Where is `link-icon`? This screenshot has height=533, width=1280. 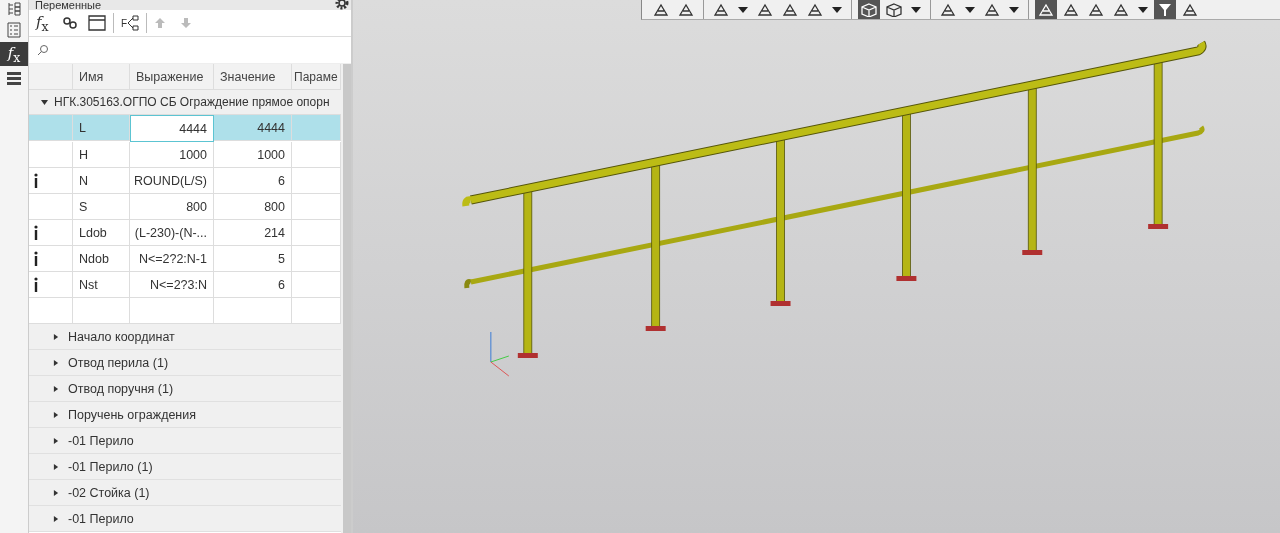 link-icon is located at coordinates (70, 23).